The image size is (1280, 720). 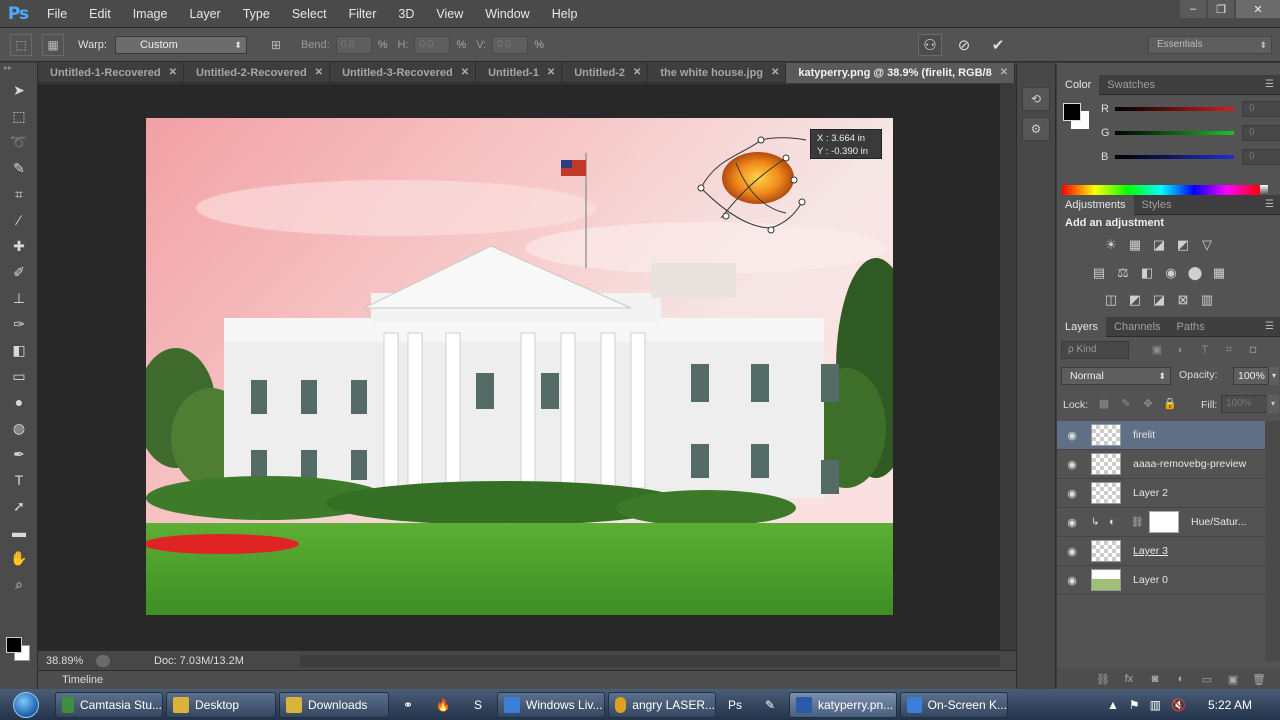 What do you see at coordinates (57, 14) in the screenshot?
I see `menu-file: File` at bounding box center [57, 14].